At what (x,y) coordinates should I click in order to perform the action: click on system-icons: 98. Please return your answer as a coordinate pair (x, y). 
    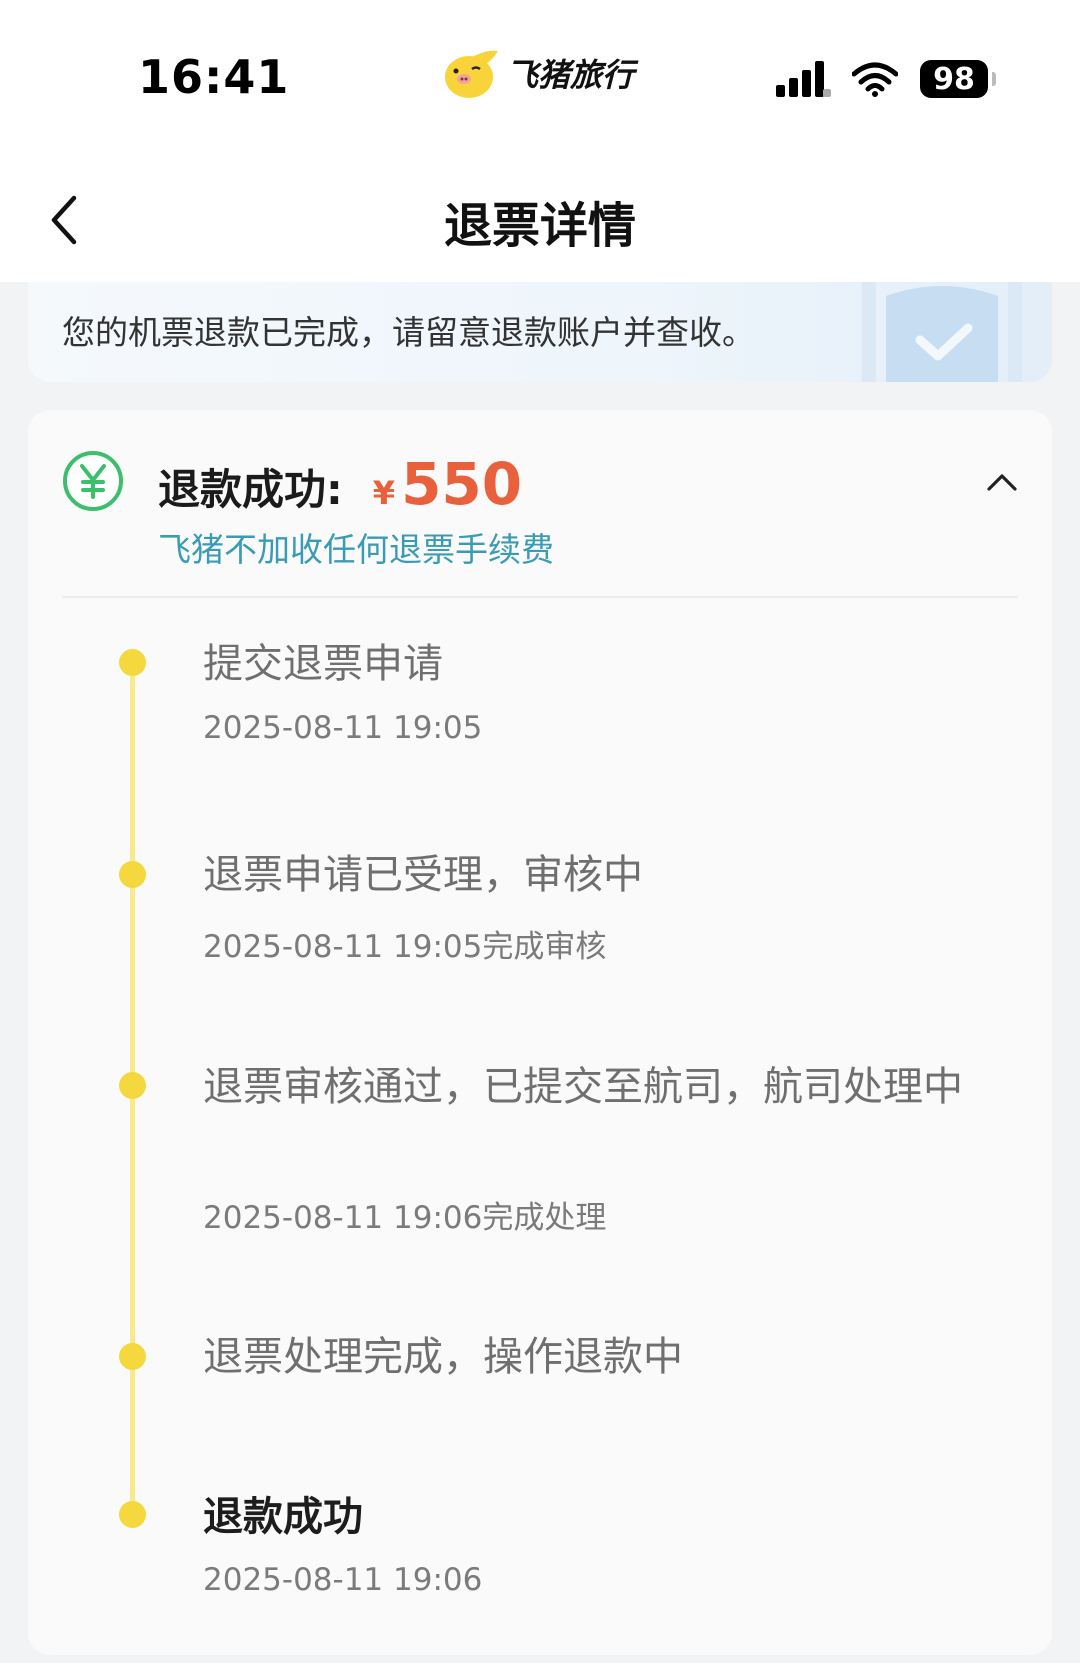
    Looking at the image, I should click on (886, 79).